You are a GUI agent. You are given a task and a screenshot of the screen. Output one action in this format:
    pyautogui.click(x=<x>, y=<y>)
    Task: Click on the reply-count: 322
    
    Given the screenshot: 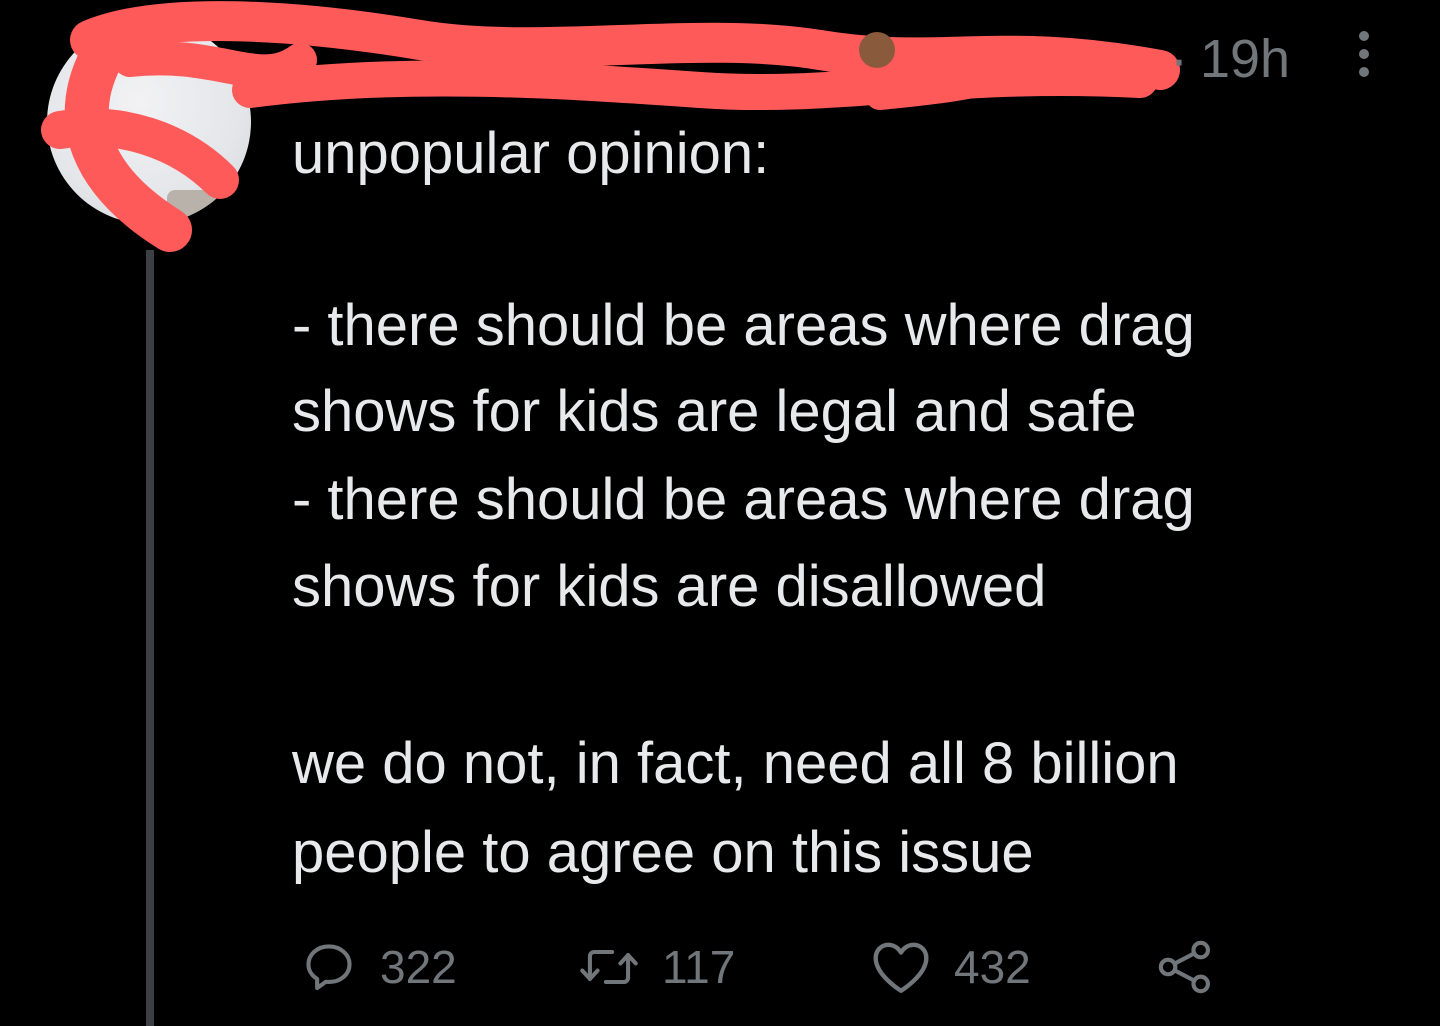 What is the action you would take?
    pyautogui.click(x=418, y=967)
    